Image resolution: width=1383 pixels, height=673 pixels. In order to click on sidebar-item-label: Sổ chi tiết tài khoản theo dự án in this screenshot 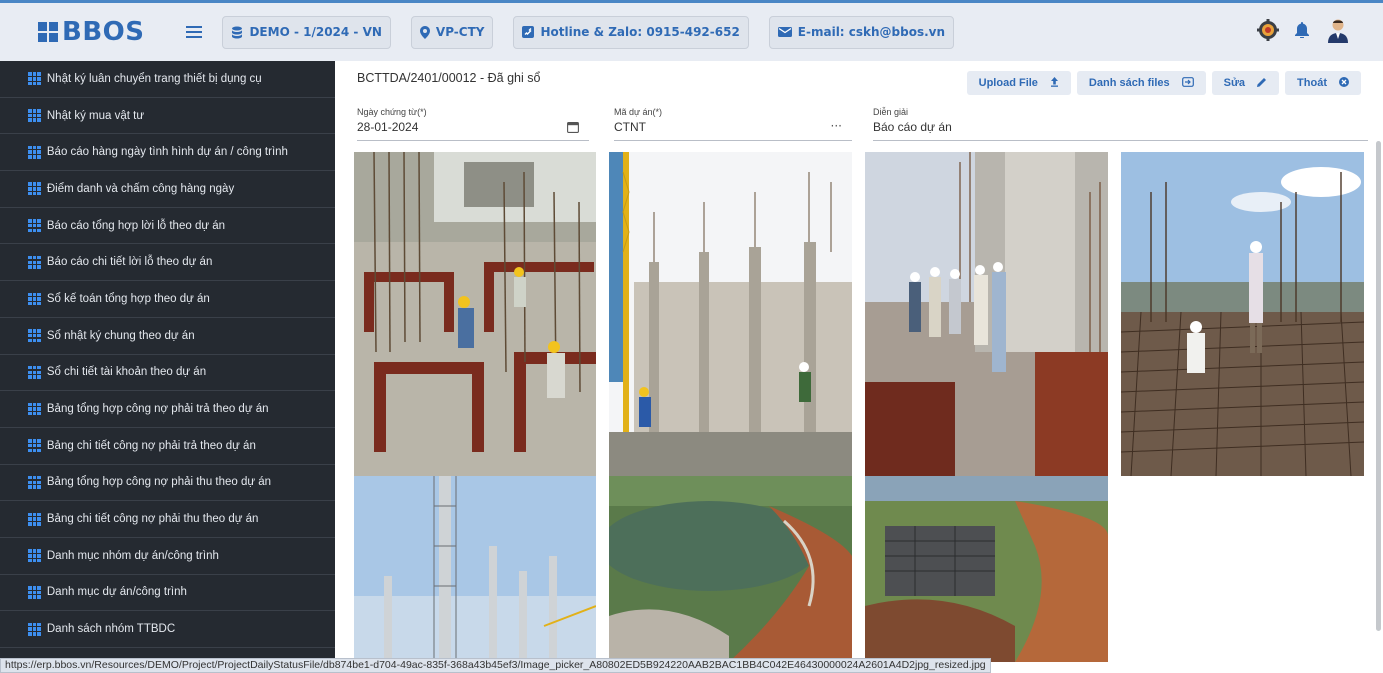, I will do `click(126, 372)`.